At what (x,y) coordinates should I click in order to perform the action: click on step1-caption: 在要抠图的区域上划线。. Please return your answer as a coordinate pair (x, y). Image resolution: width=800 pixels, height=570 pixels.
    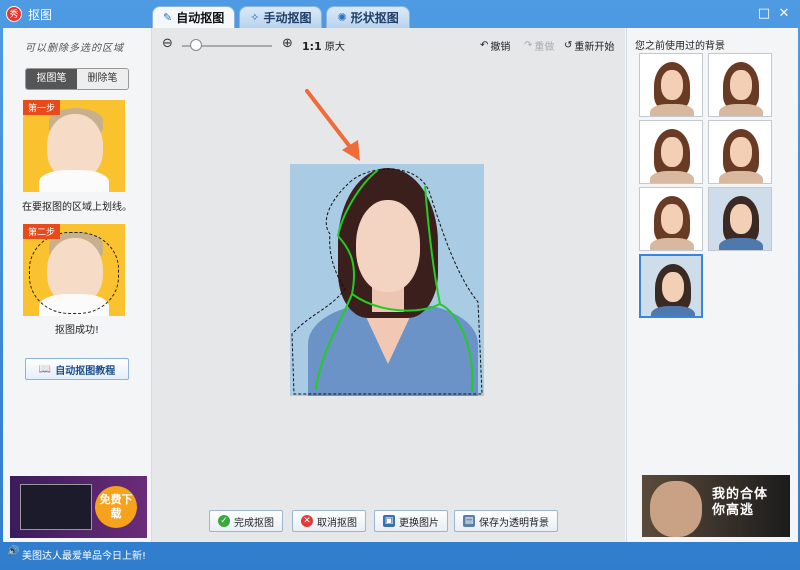
    Looking at the image, I should click on (77, 207).